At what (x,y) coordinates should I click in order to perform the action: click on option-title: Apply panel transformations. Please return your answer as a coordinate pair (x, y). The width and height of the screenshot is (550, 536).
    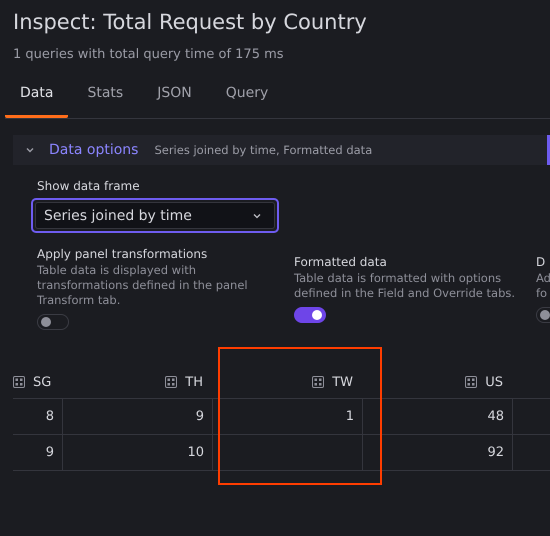
    Looking at the image, I should click on (122, 254).